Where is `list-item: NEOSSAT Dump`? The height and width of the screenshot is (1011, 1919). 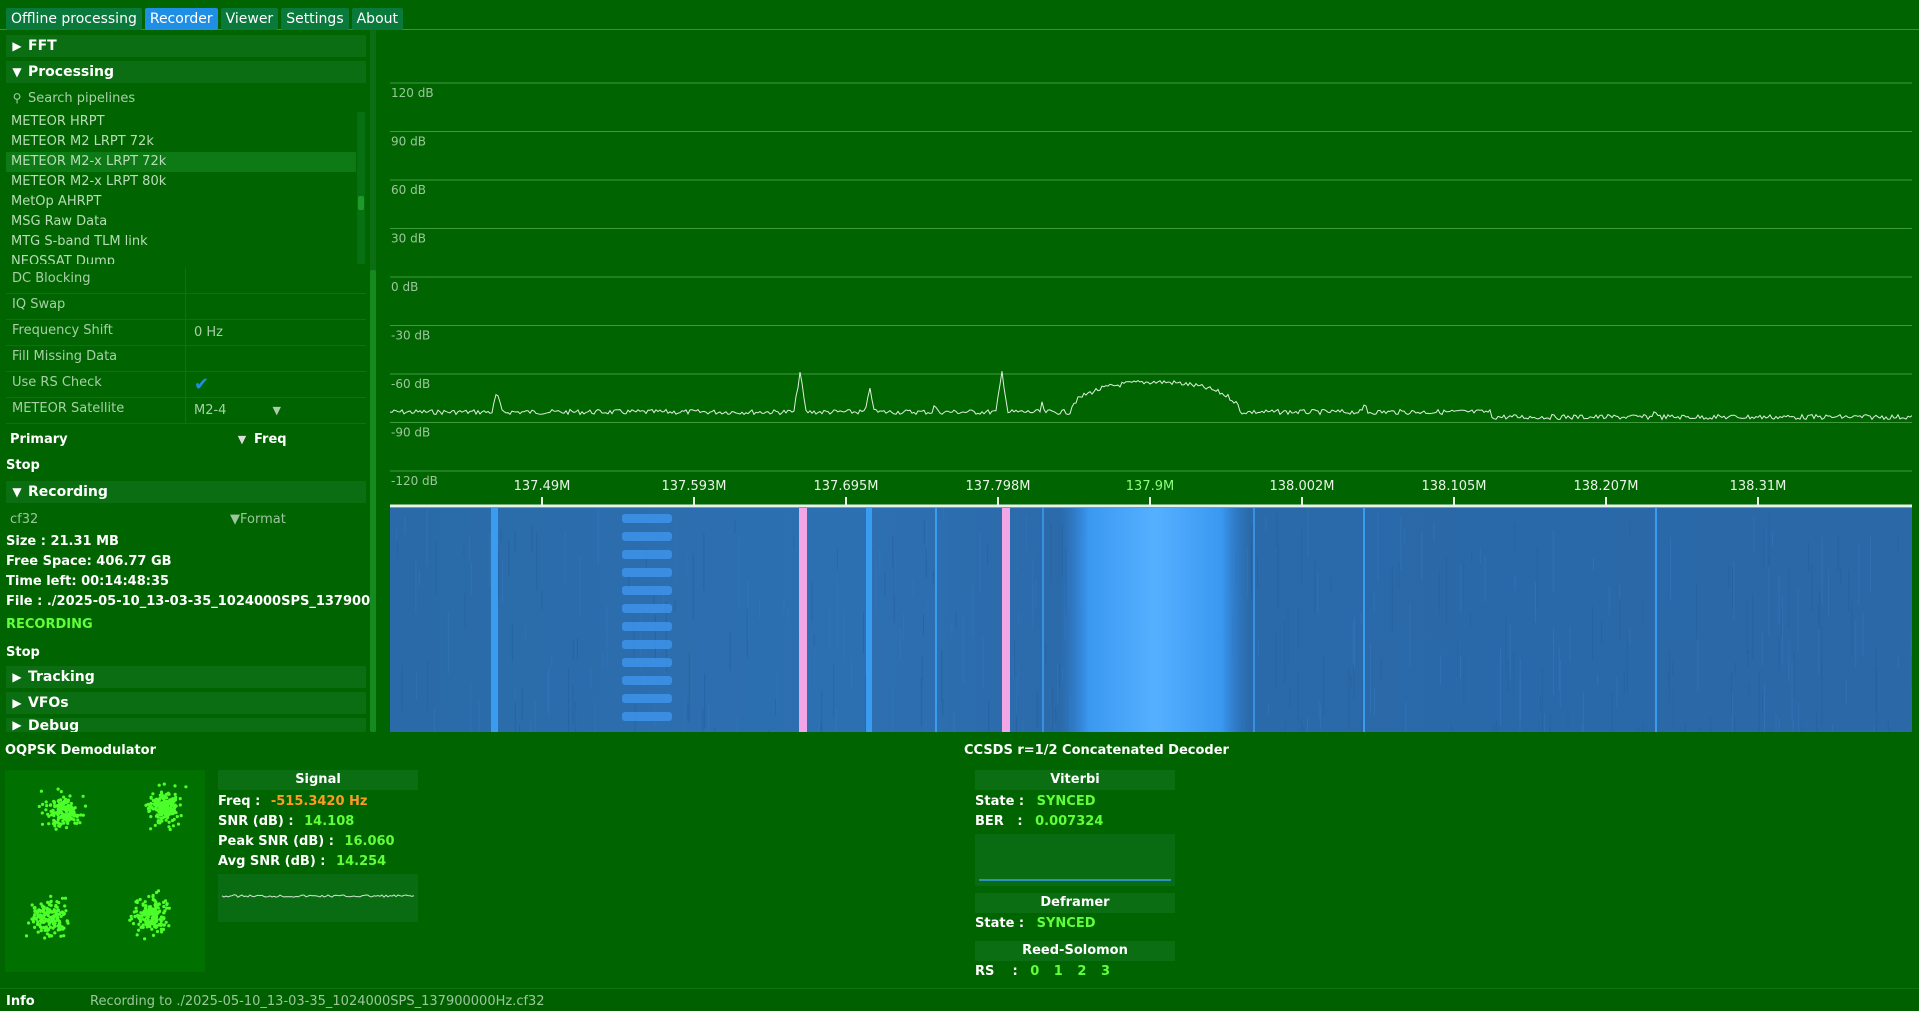
list-item: NEOSSAT Dump is located at coordinates (181, 258).